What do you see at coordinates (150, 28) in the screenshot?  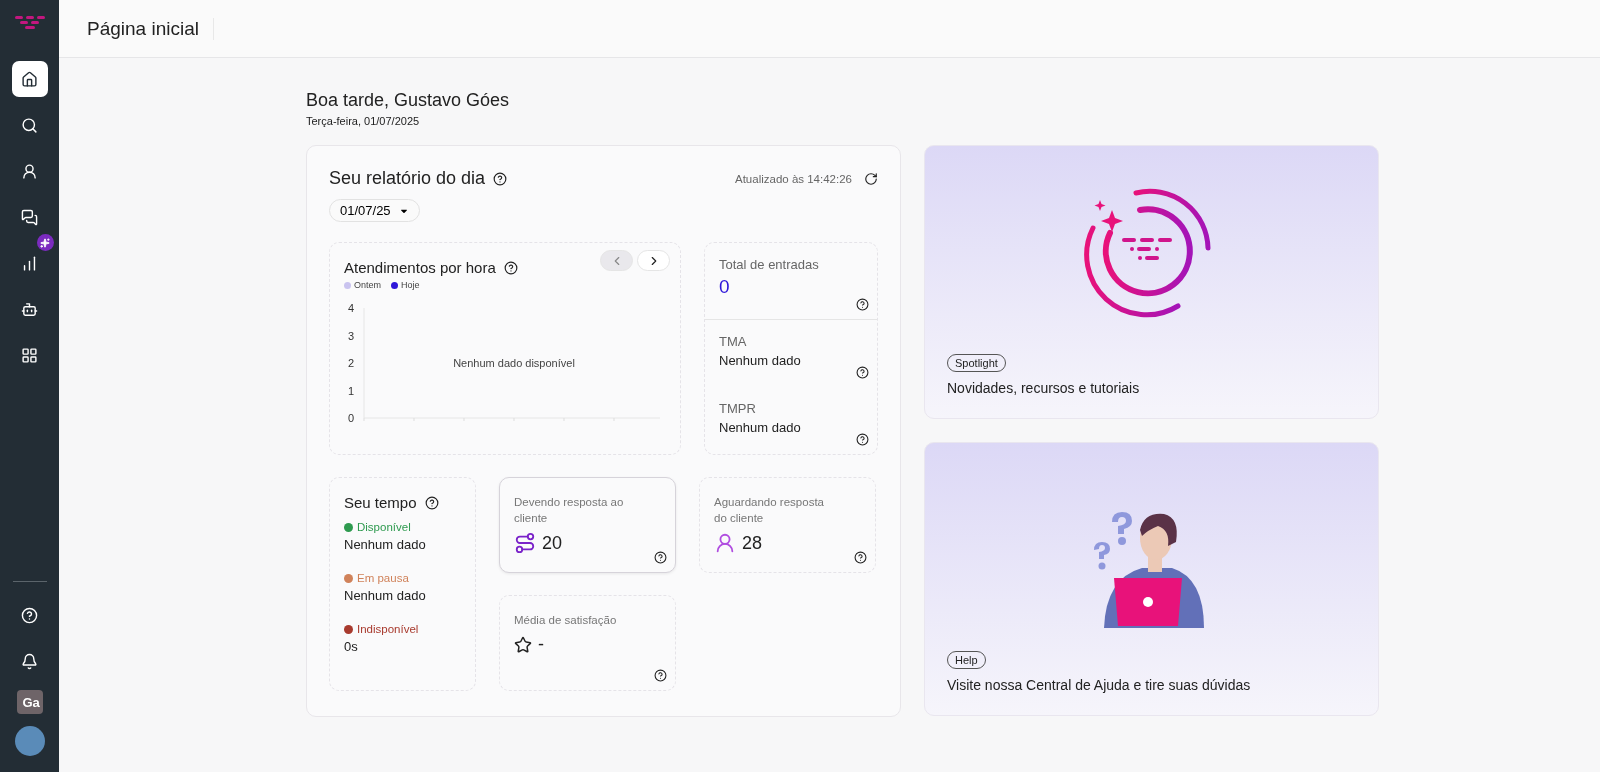 I see `page-title: Página inicial` at bounding box center [150, 28].